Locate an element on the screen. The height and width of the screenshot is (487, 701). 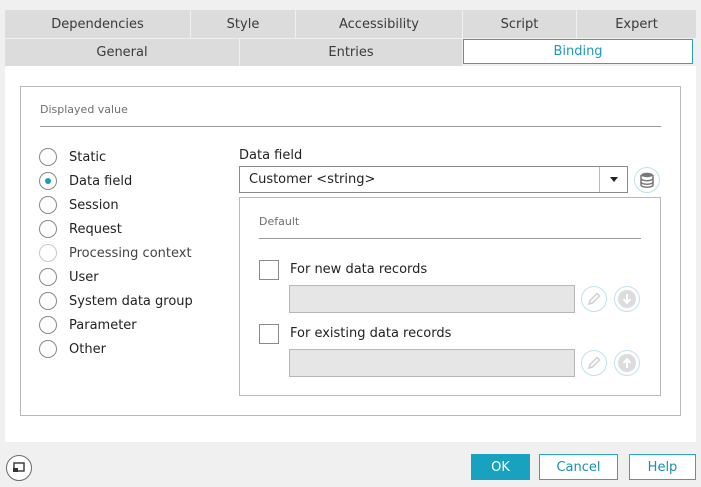
default-divider is located at coordinates (450, 238).